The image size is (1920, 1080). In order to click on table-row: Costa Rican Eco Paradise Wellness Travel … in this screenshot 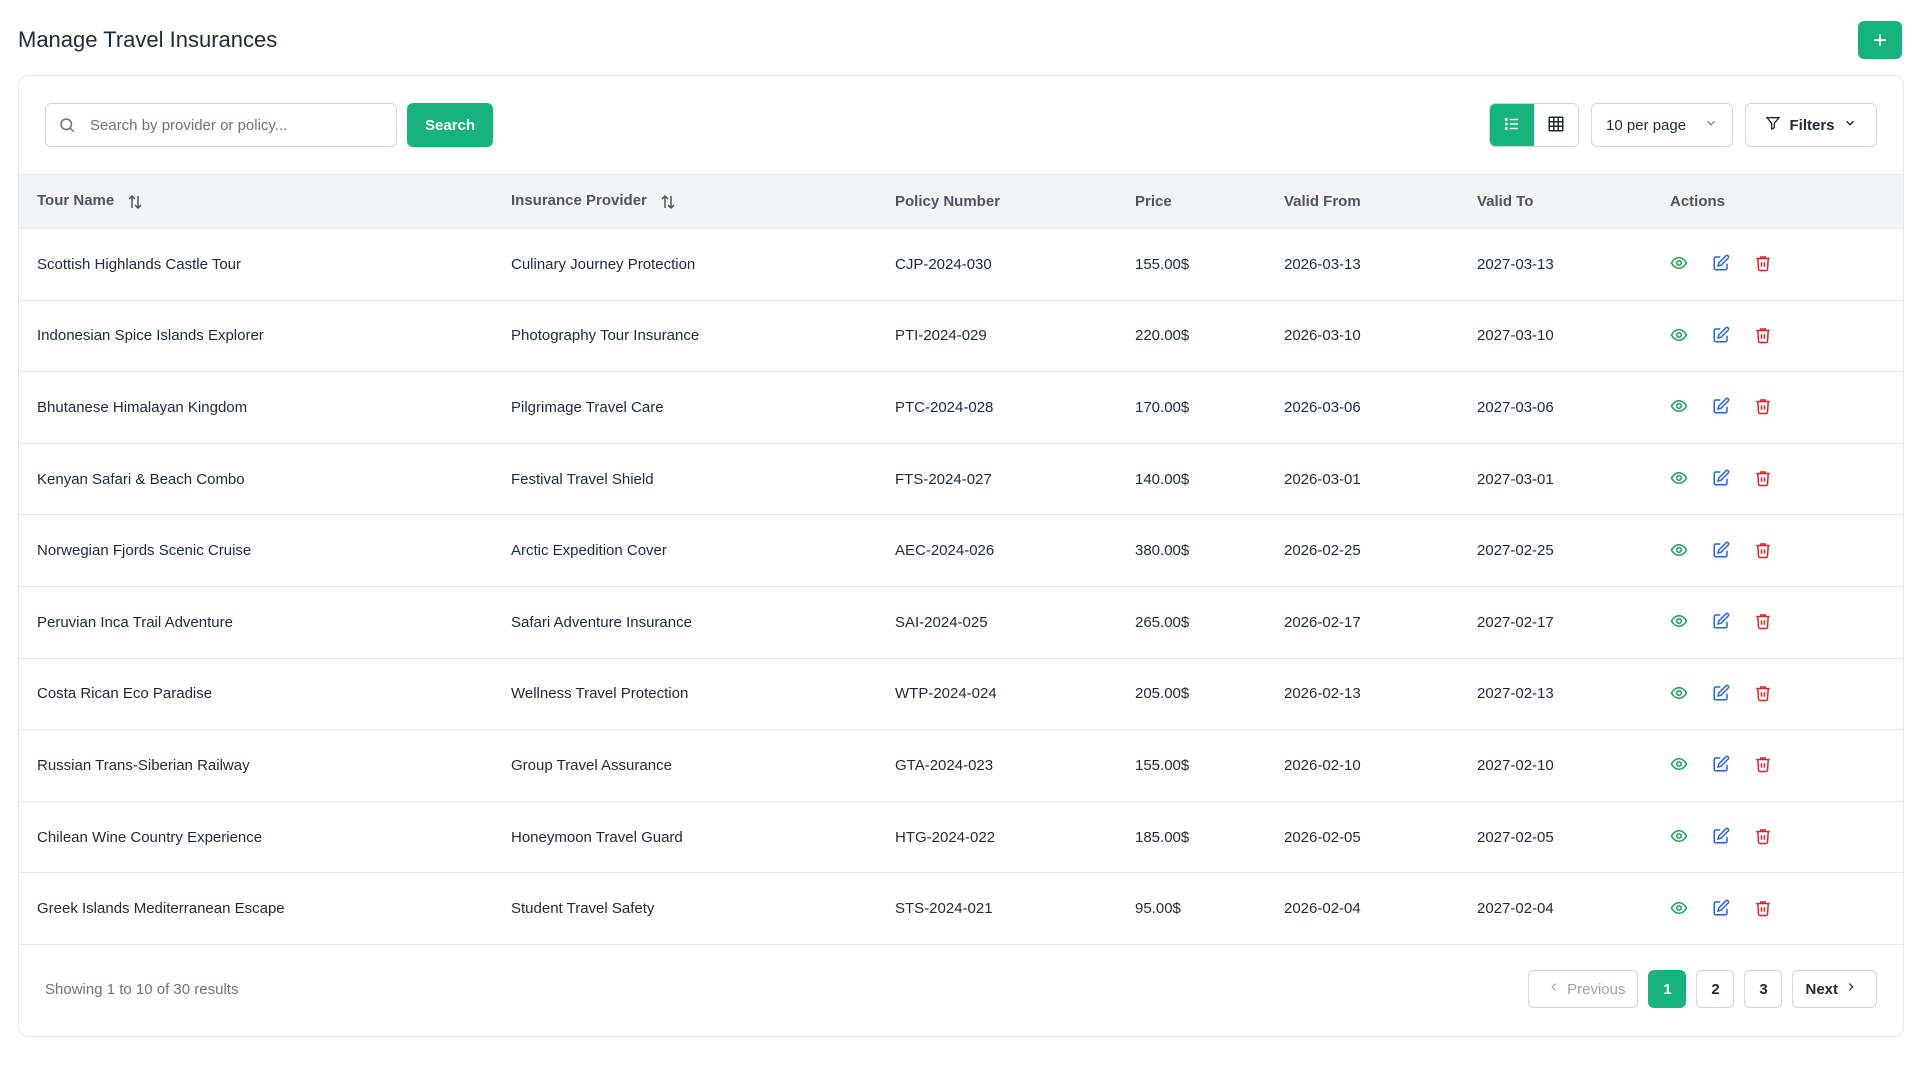, I will do `click(961, 694)`.